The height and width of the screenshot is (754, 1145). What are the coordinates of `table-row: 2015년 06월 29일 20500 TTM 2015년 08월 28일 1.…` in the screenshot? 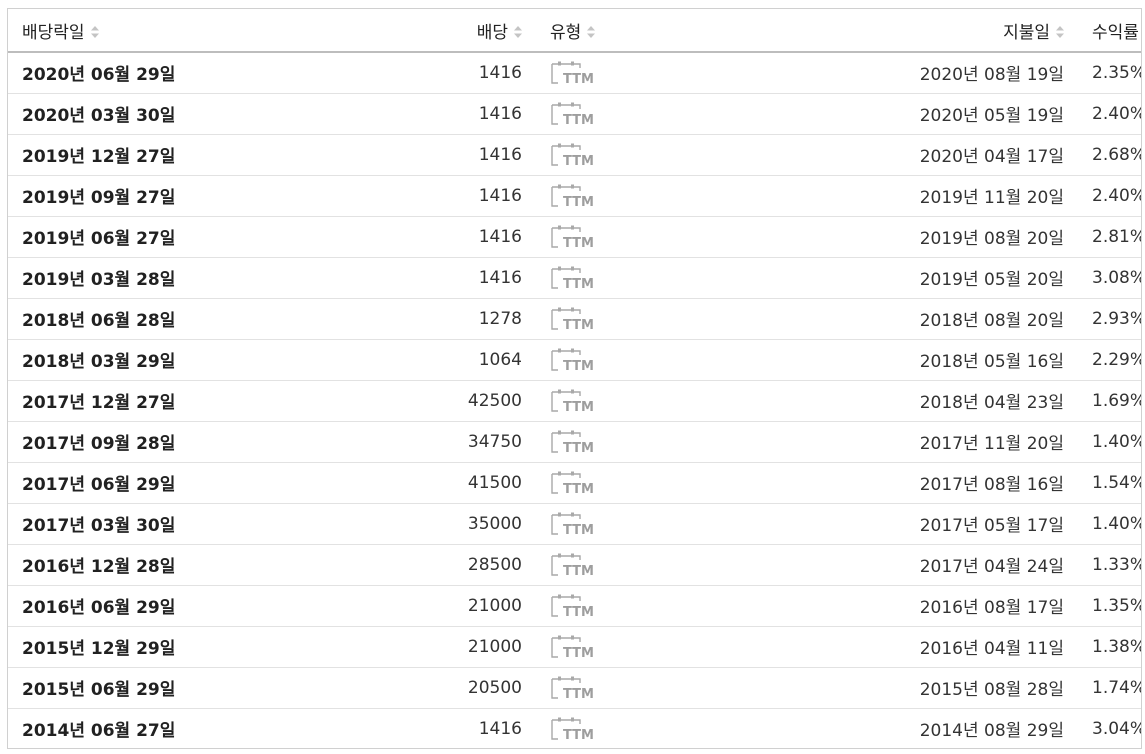 It's located at (574, 687).